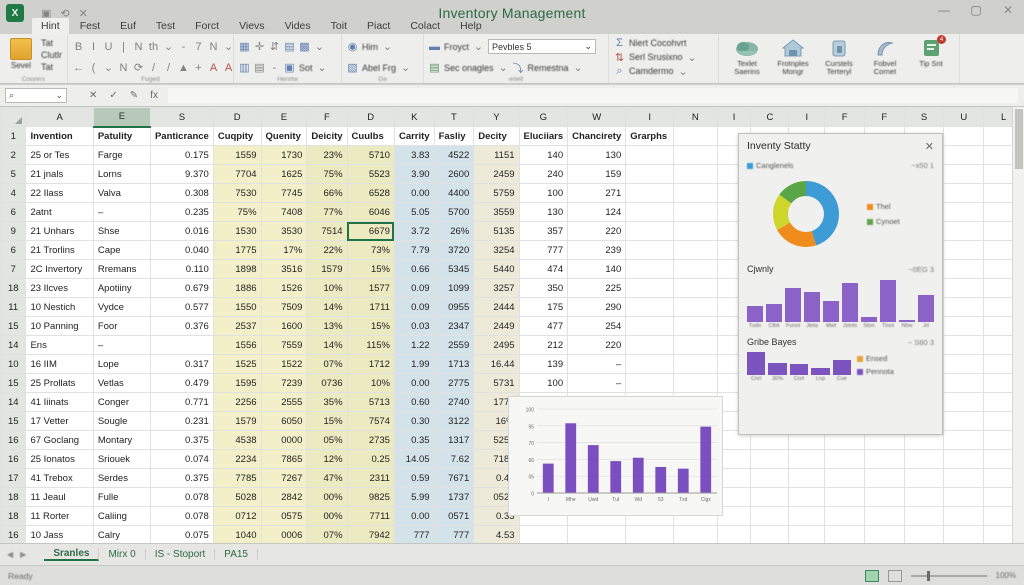 The width and height of the screenshot is (1024, 585). Describe the element at coordinates (121, 155) in the screenshot. I see `grid-cell: Farge` at that location.